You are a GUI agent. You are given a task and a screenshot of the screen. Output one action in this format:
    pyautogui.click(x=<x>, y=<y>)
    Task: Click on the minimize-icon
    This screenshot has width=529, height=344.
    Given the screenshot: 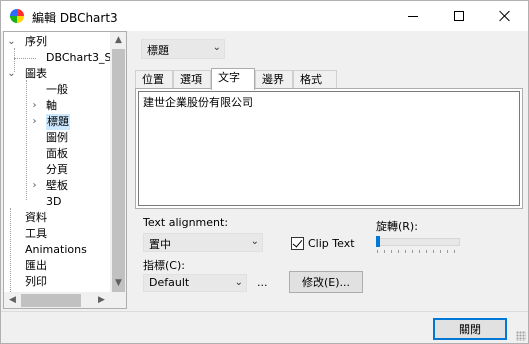 What is the action you would take?
    pyautogui.click(x=413, y=16)
    